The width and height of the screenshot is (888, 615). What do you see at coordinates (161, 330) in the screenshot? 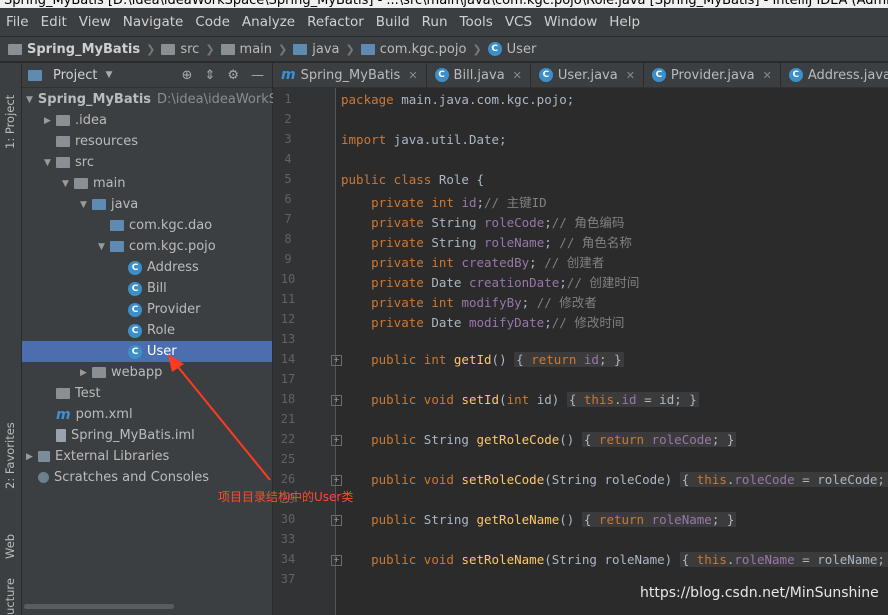
I see `tree-item-label: Role` at bounding box center [161, 330].